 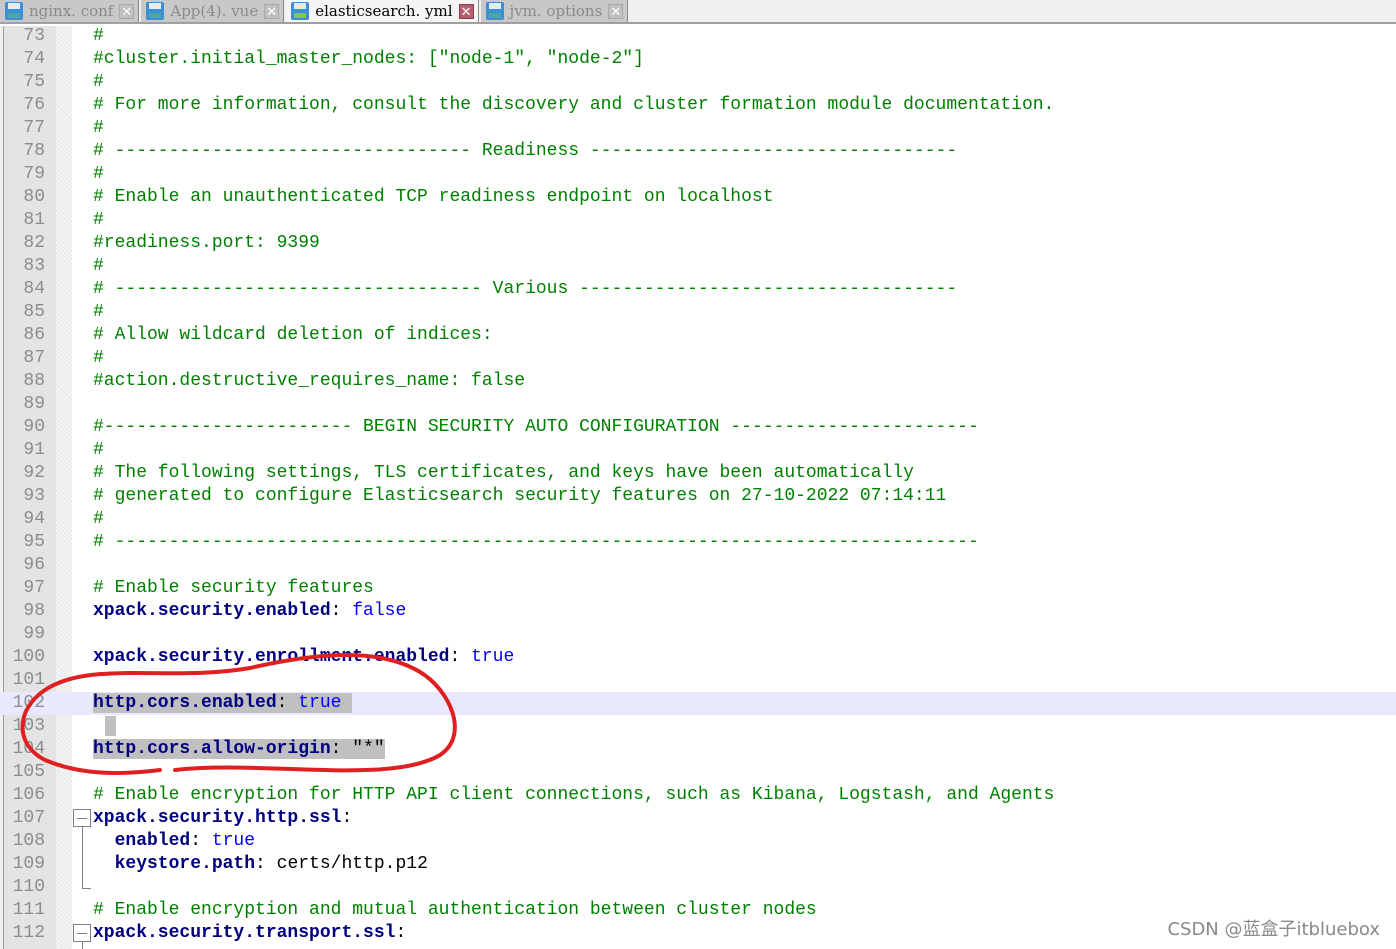 I want to click on editor-line: 108 enabled: true, so click(x=698, y=841).